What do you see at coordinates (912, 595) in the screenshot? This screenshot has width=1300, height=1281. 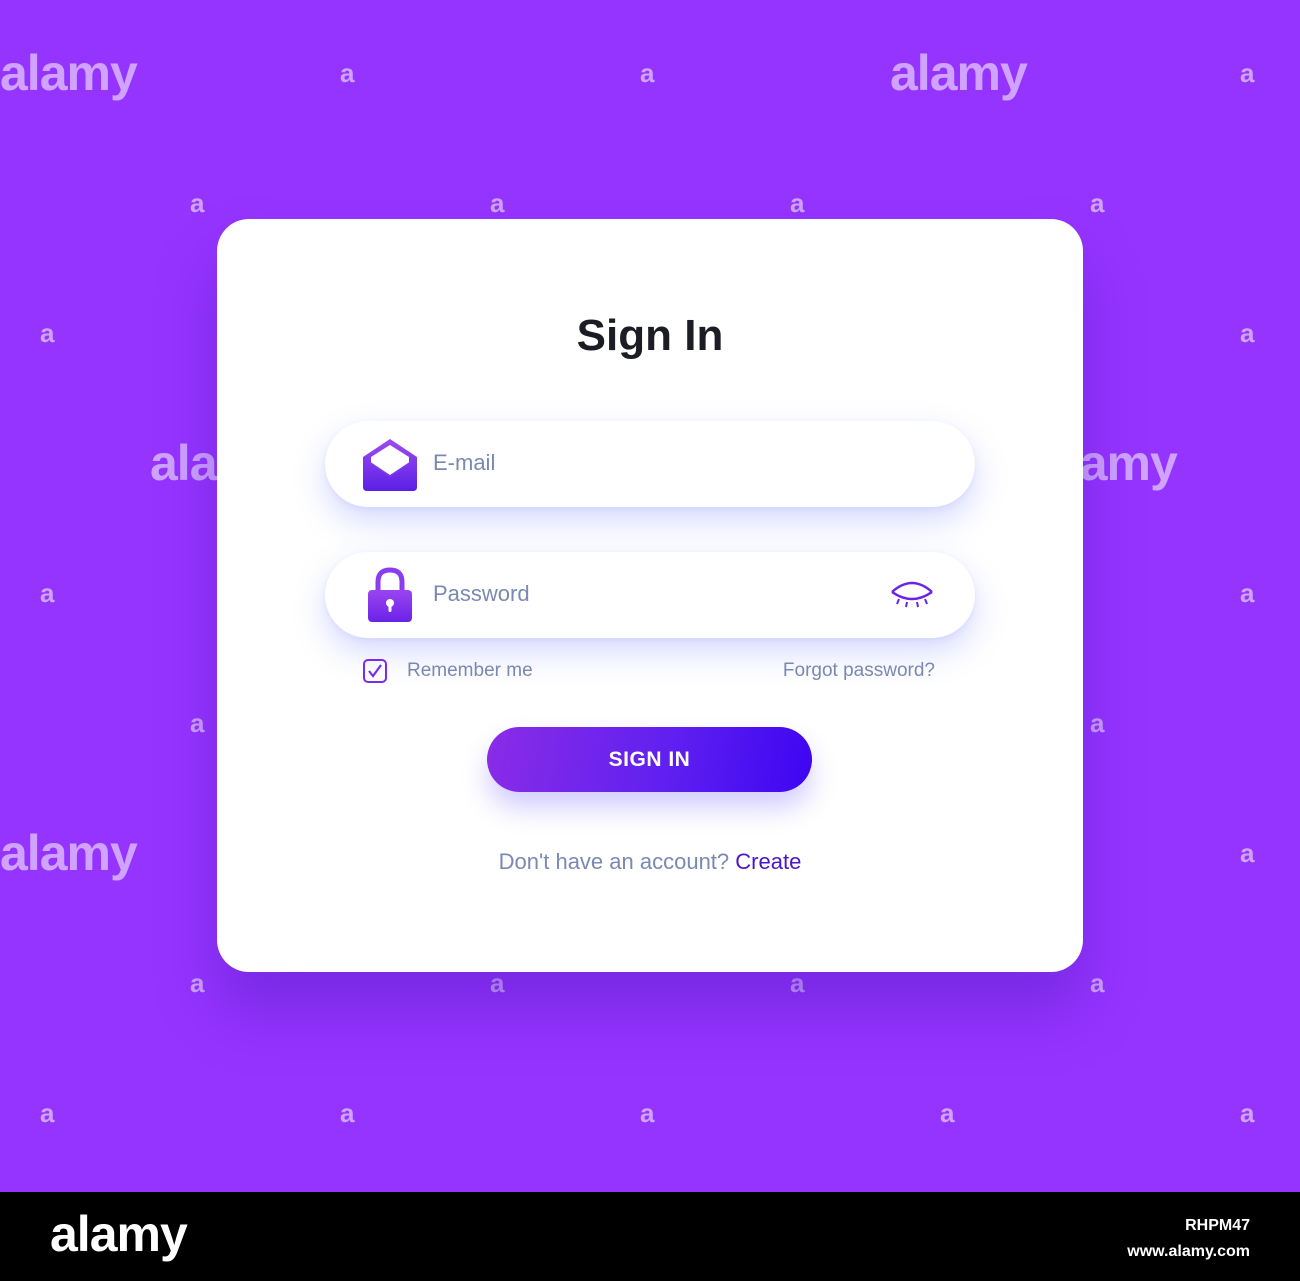 I see `eye-closed-icon` at bounding box center [912, 595].